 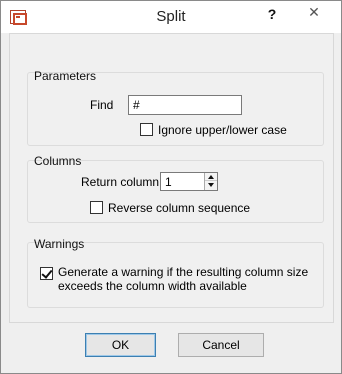 I want to click on warnings-group-label: Warnings, so click(x=59, y=244).